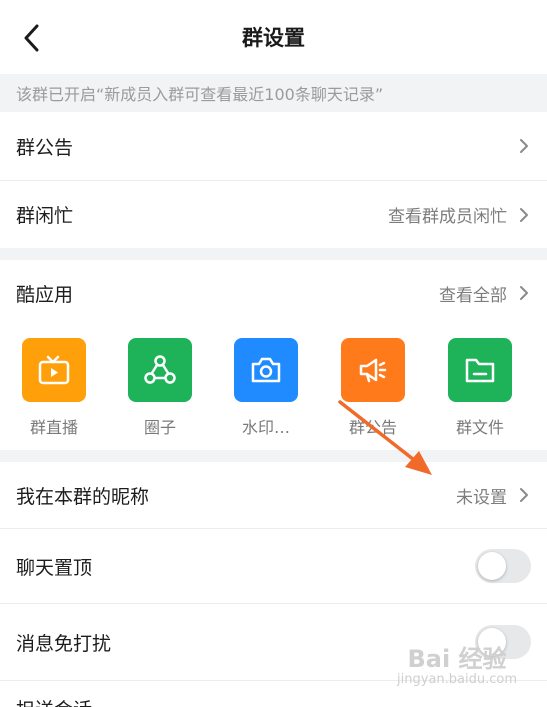 The image size is (547, 707). Describe the element at coordinates (266, 370) in the screenshot. I see `camera-icon` at that location.